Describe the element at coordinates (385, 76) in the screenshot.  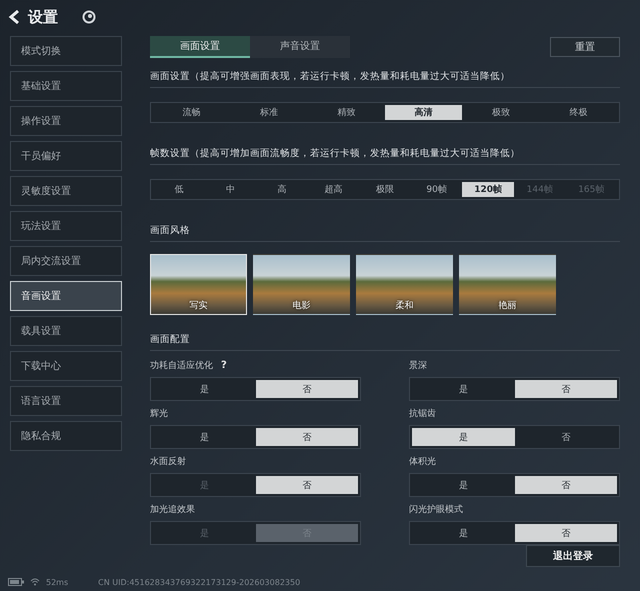
I see `section-title: 画面设置（提高可增强画面表现，若运行卡顿，发热量和耗电量过大可适当降低）` at that location.